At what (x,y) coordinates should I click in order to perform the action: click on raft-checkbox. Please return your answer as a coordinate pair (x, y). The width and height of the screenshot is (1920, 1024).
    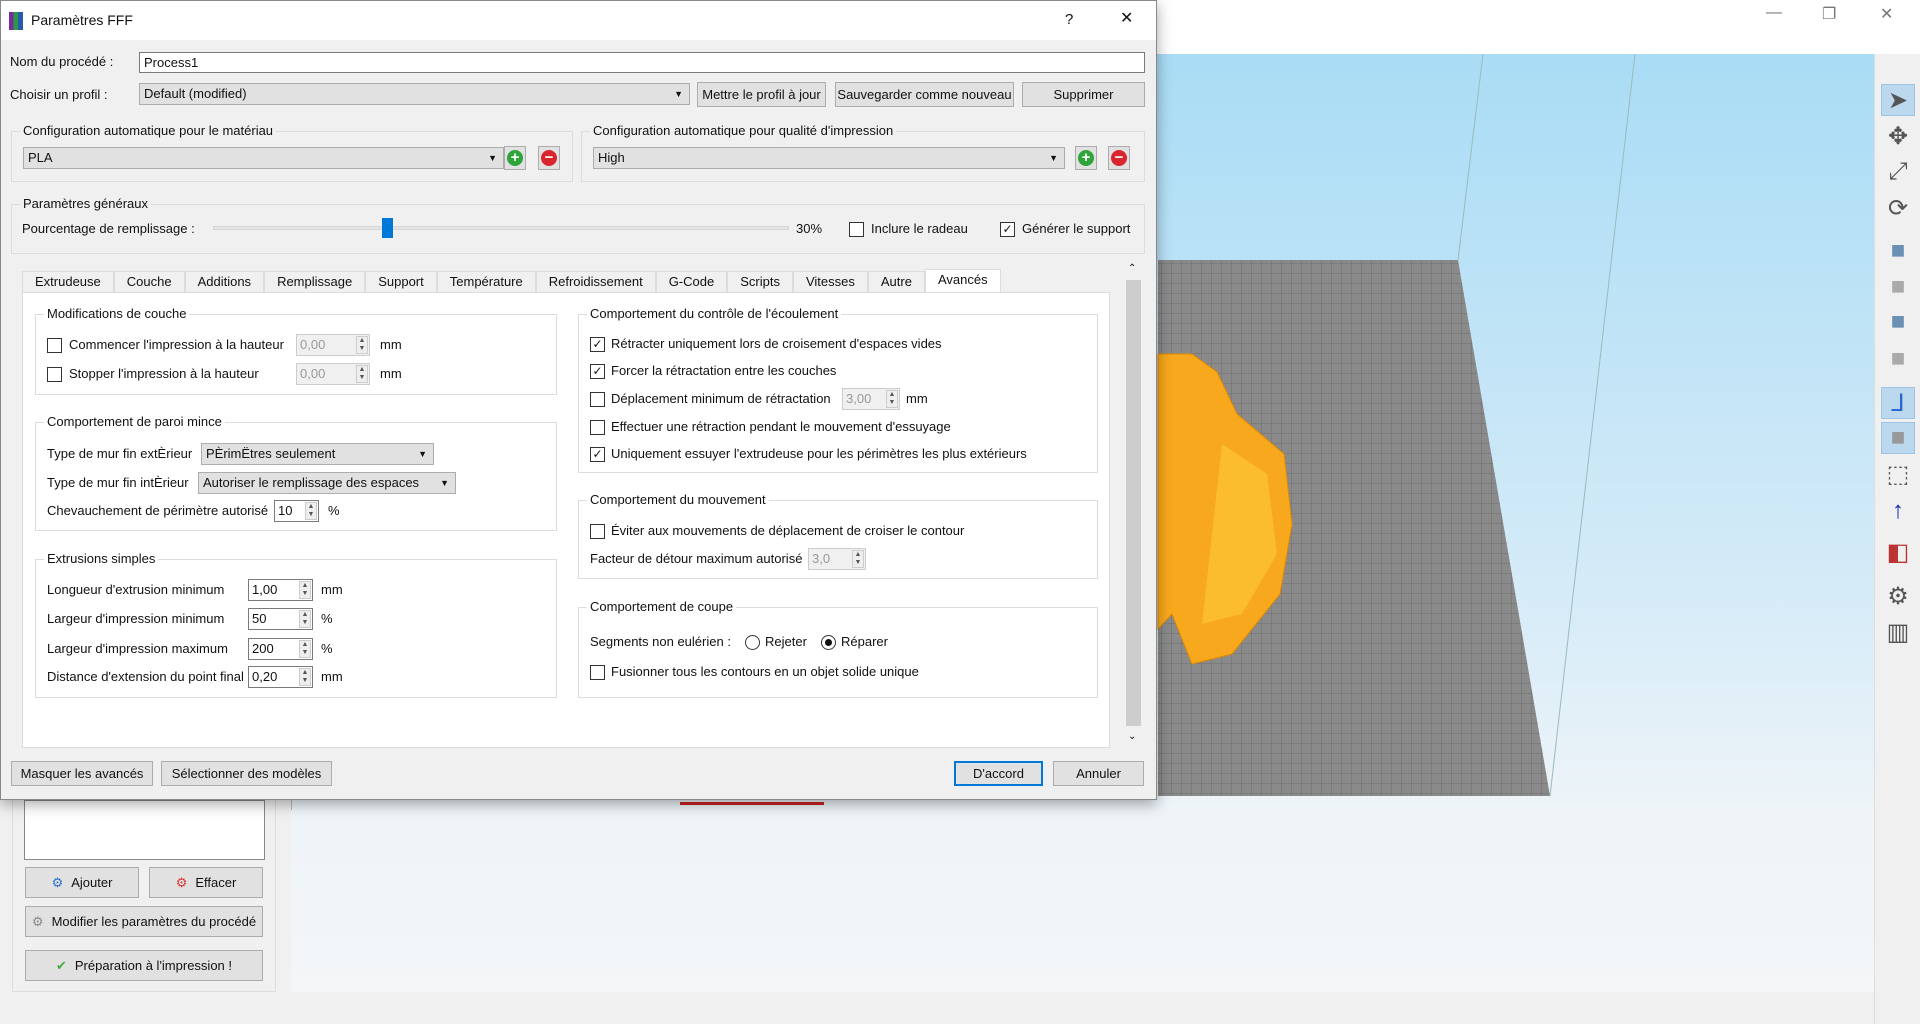
    Looking at the image, I should click on (856, 229).